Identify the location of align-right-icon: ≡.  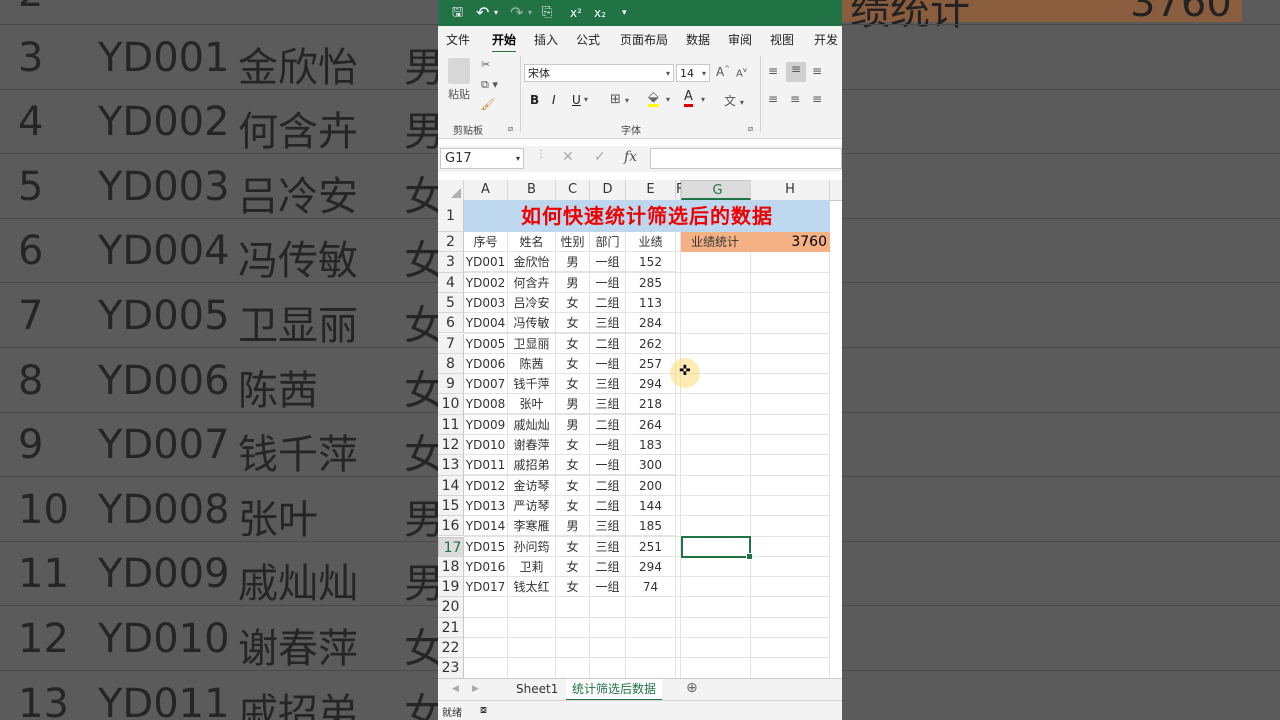
(817, 99).